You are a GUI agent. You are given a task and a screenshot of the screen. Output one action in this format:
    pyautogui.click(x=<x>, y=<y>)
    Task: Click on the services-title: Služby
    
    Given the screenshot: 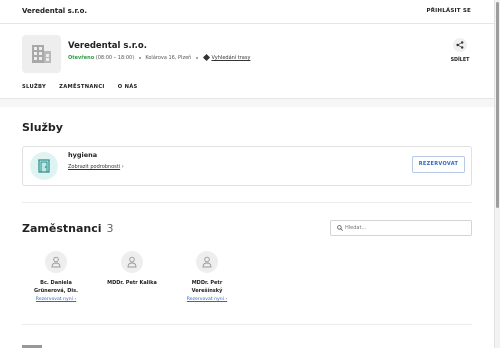 What is the action you would take?
    pyautogui.click(x=42, y=127)
    